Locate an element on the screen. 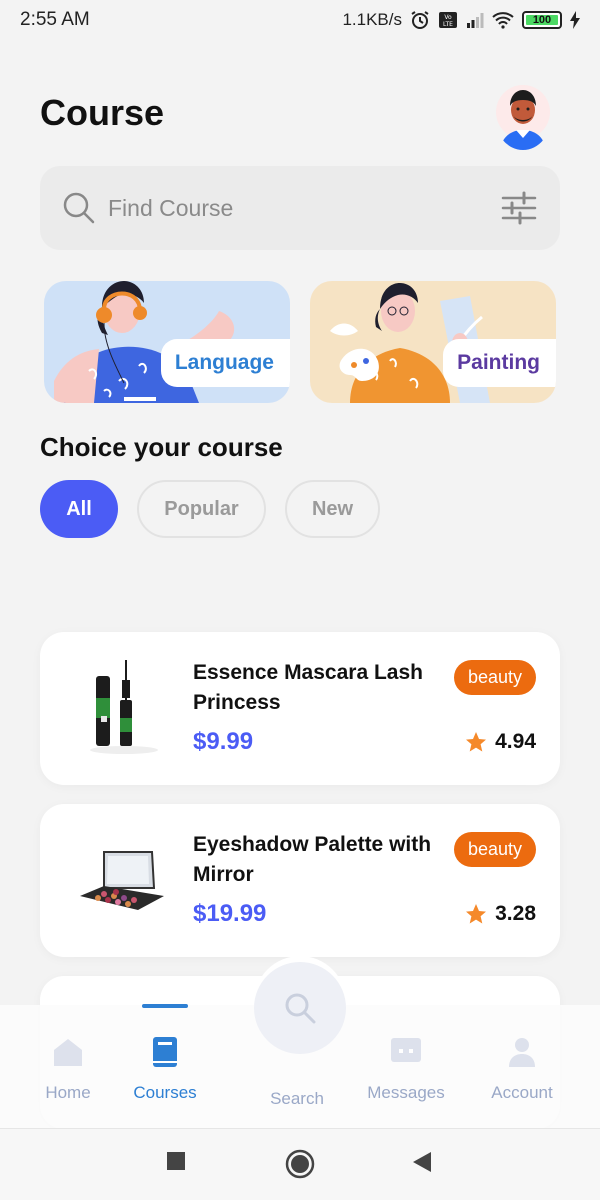 This screenshot has width=600, height=1200. back-icon is located at coordinates (422, 1162).